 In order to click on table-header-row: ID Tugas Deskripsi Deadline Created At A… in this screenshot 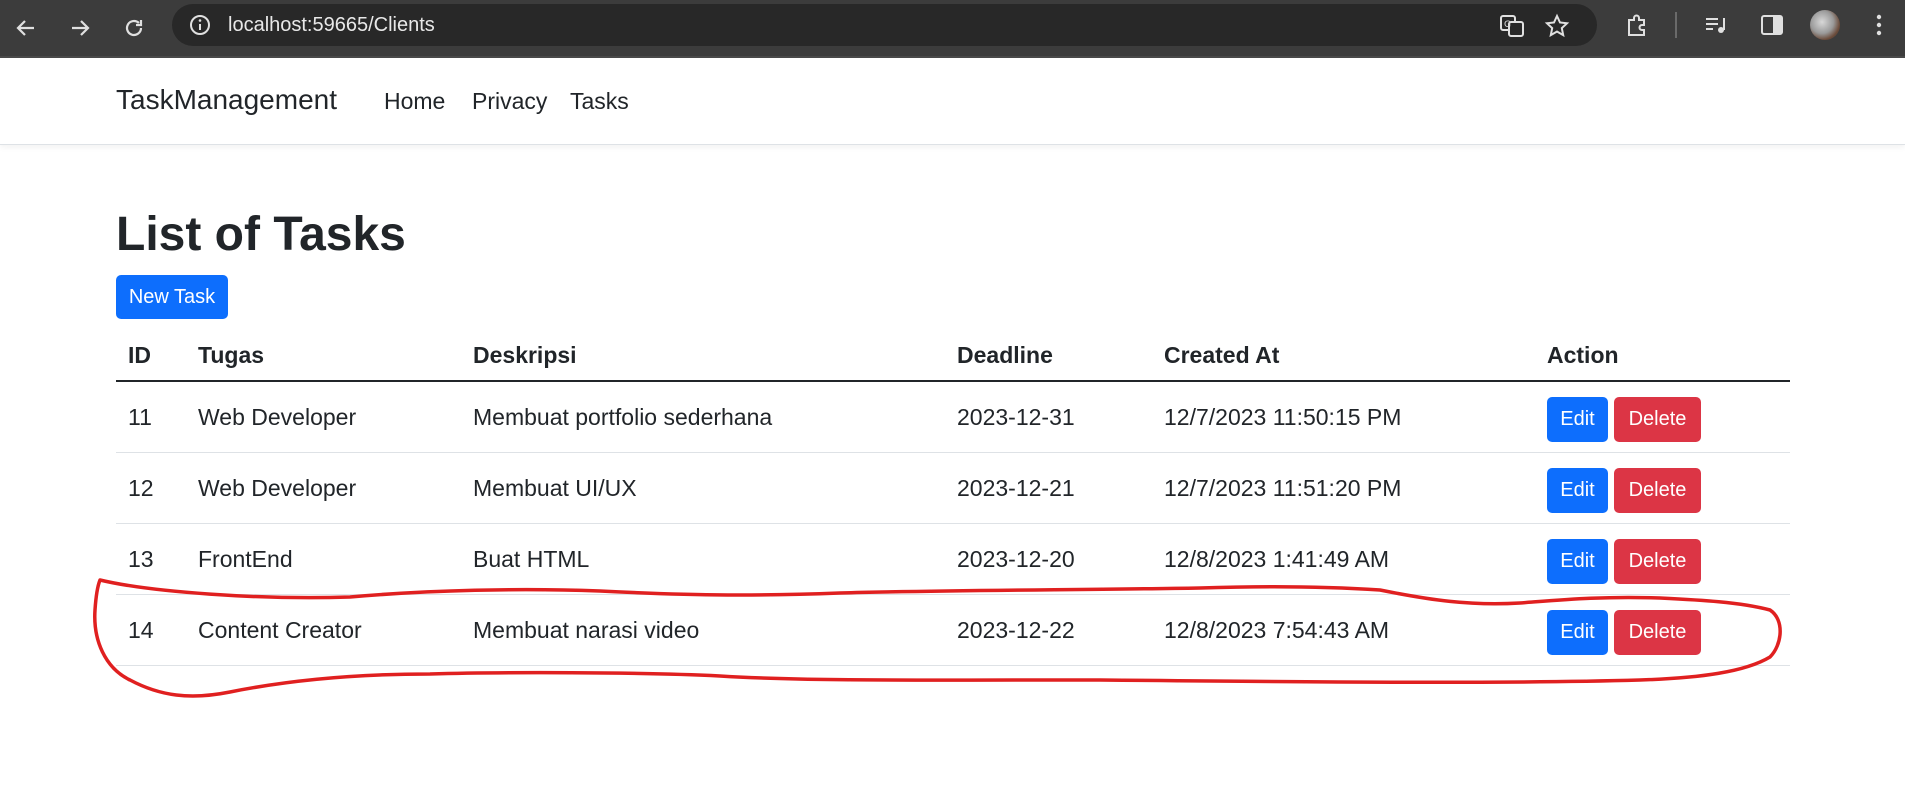, I will do `click(953, 356)`.